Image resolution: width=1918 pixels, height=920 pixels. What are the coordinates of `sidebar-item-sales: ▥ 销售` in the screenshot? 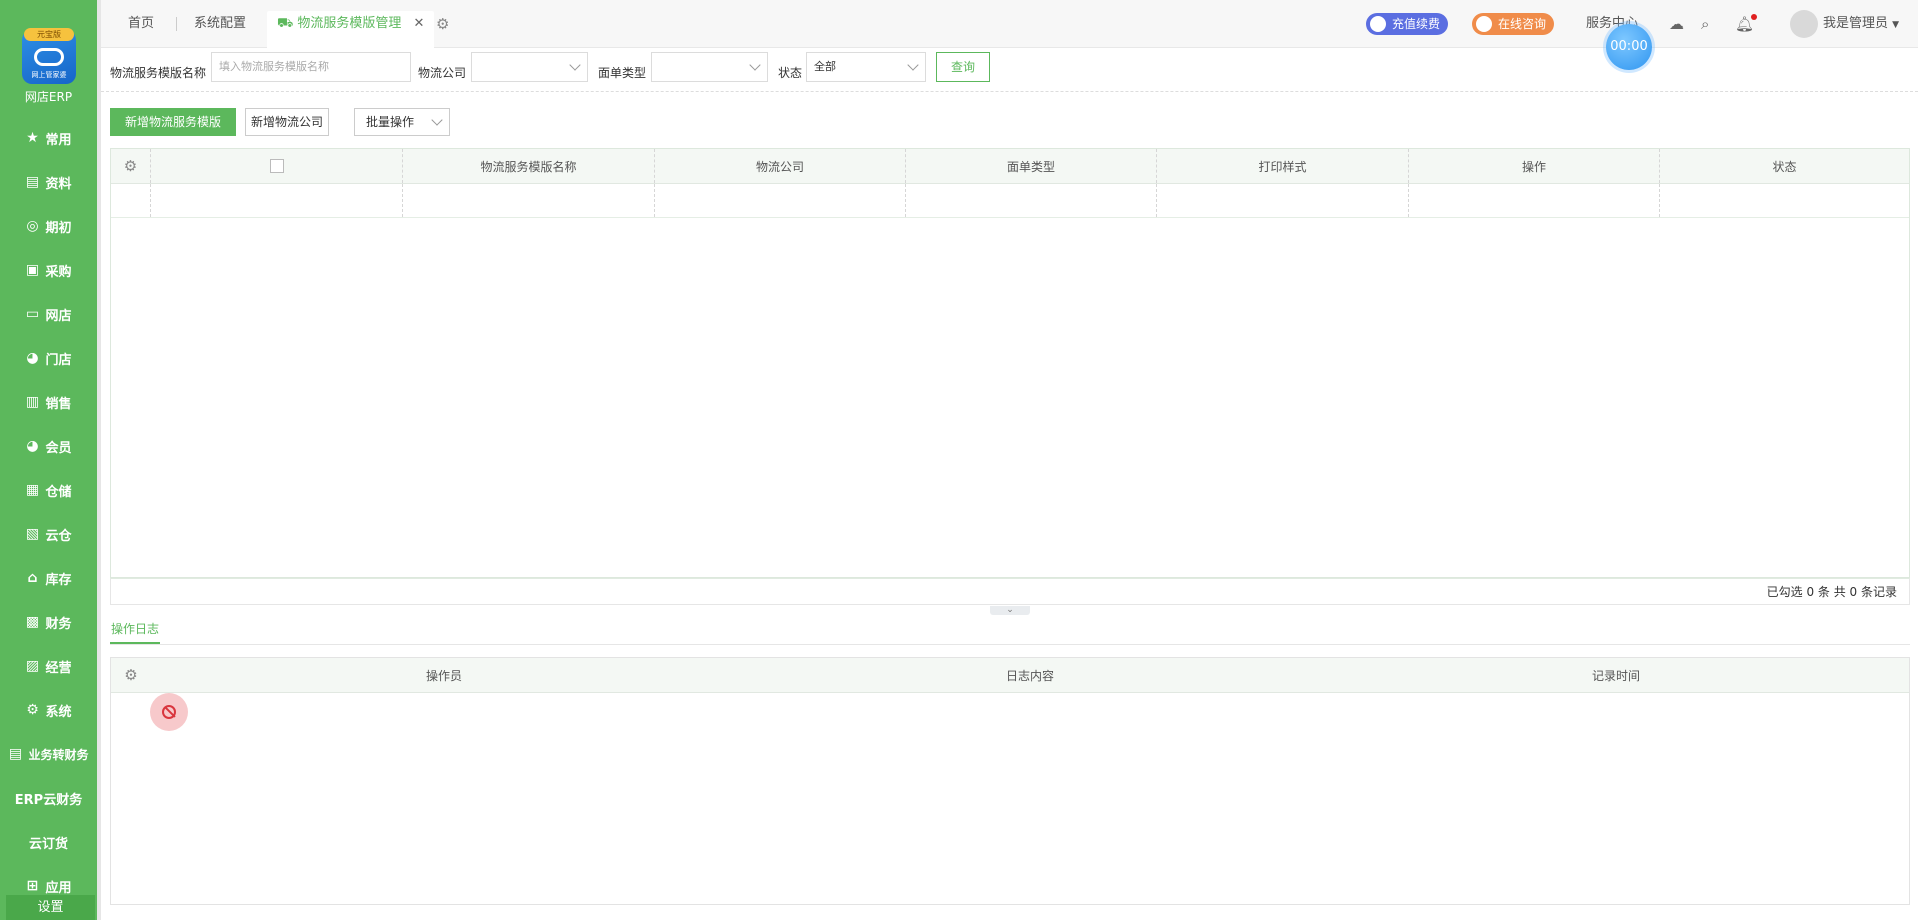 It's located at (48, 402).